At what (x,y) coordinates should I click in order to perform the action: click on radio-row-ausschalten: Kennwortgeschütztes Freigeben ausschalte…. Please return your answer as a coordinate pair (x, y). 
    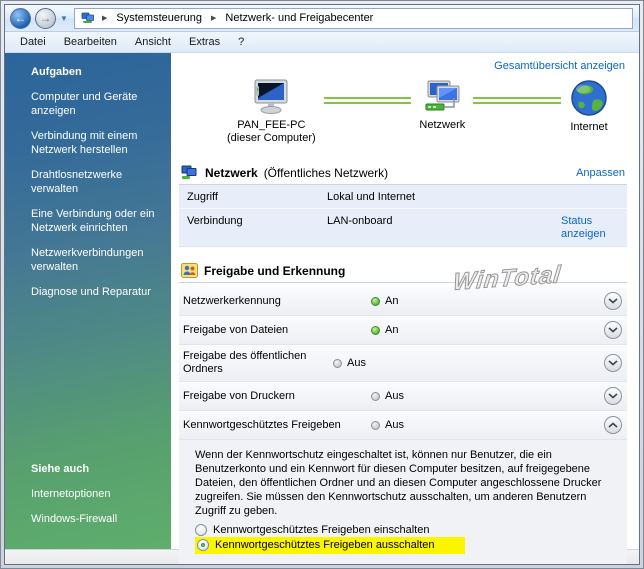
    Looking at the image, I should click on (404, 545).